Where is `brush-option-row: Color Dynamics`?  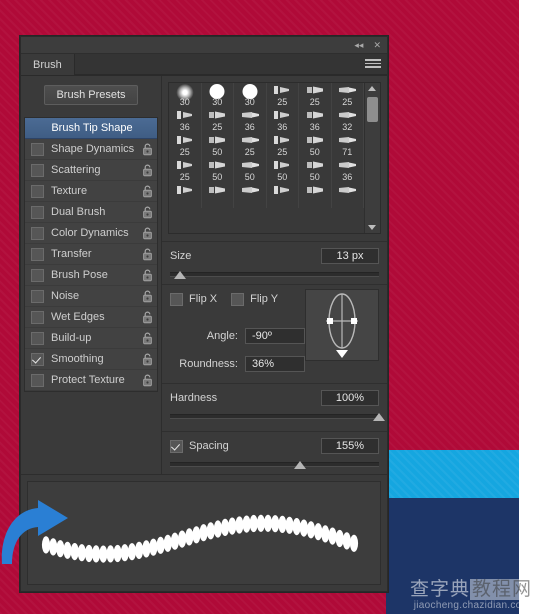
brush-option-row: Color Dynamics is located at coordinates (91, 233).